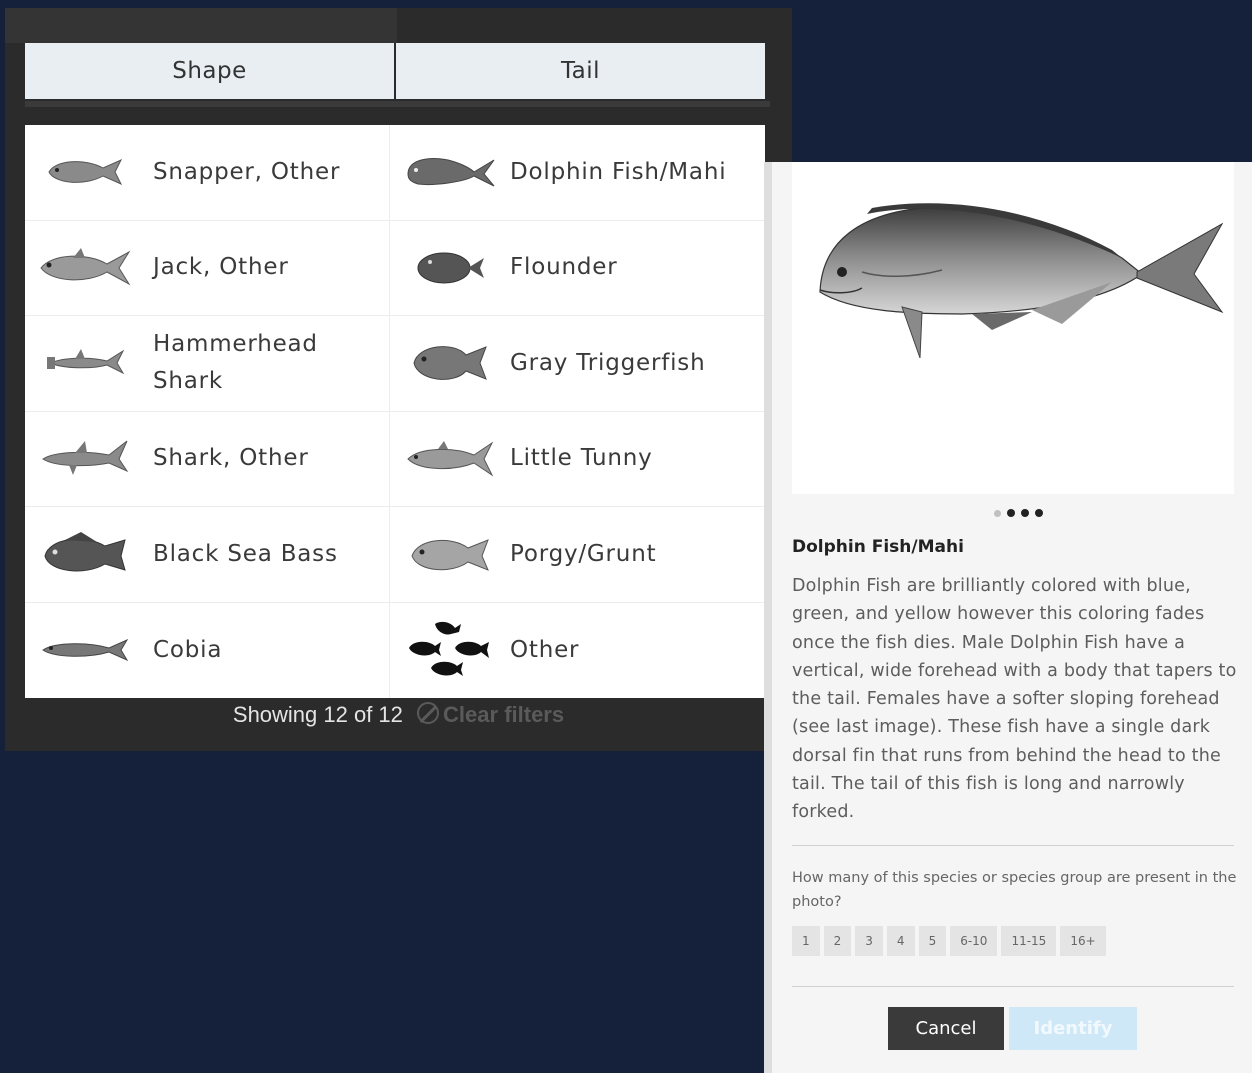 This screenshot has width=1252, height=1073. Describe the element at coordinates (946, 1028) in the screenshot. I see `cancel-button: Cancel` at that location.